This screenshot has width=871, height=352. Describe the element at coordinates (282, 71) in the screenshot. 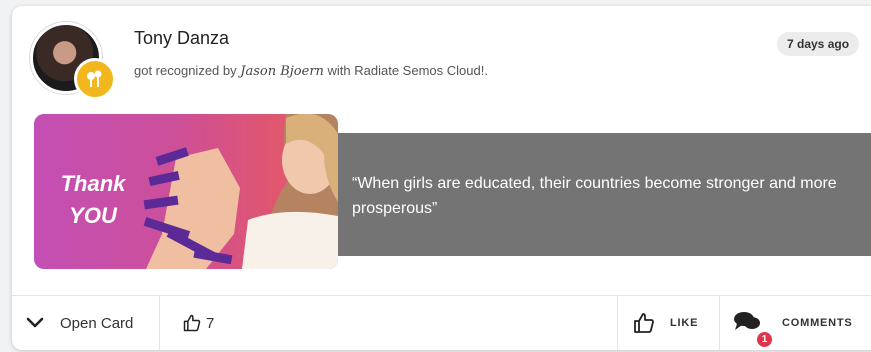

I see `recognizer-name: Jason Bjoern` at that location.